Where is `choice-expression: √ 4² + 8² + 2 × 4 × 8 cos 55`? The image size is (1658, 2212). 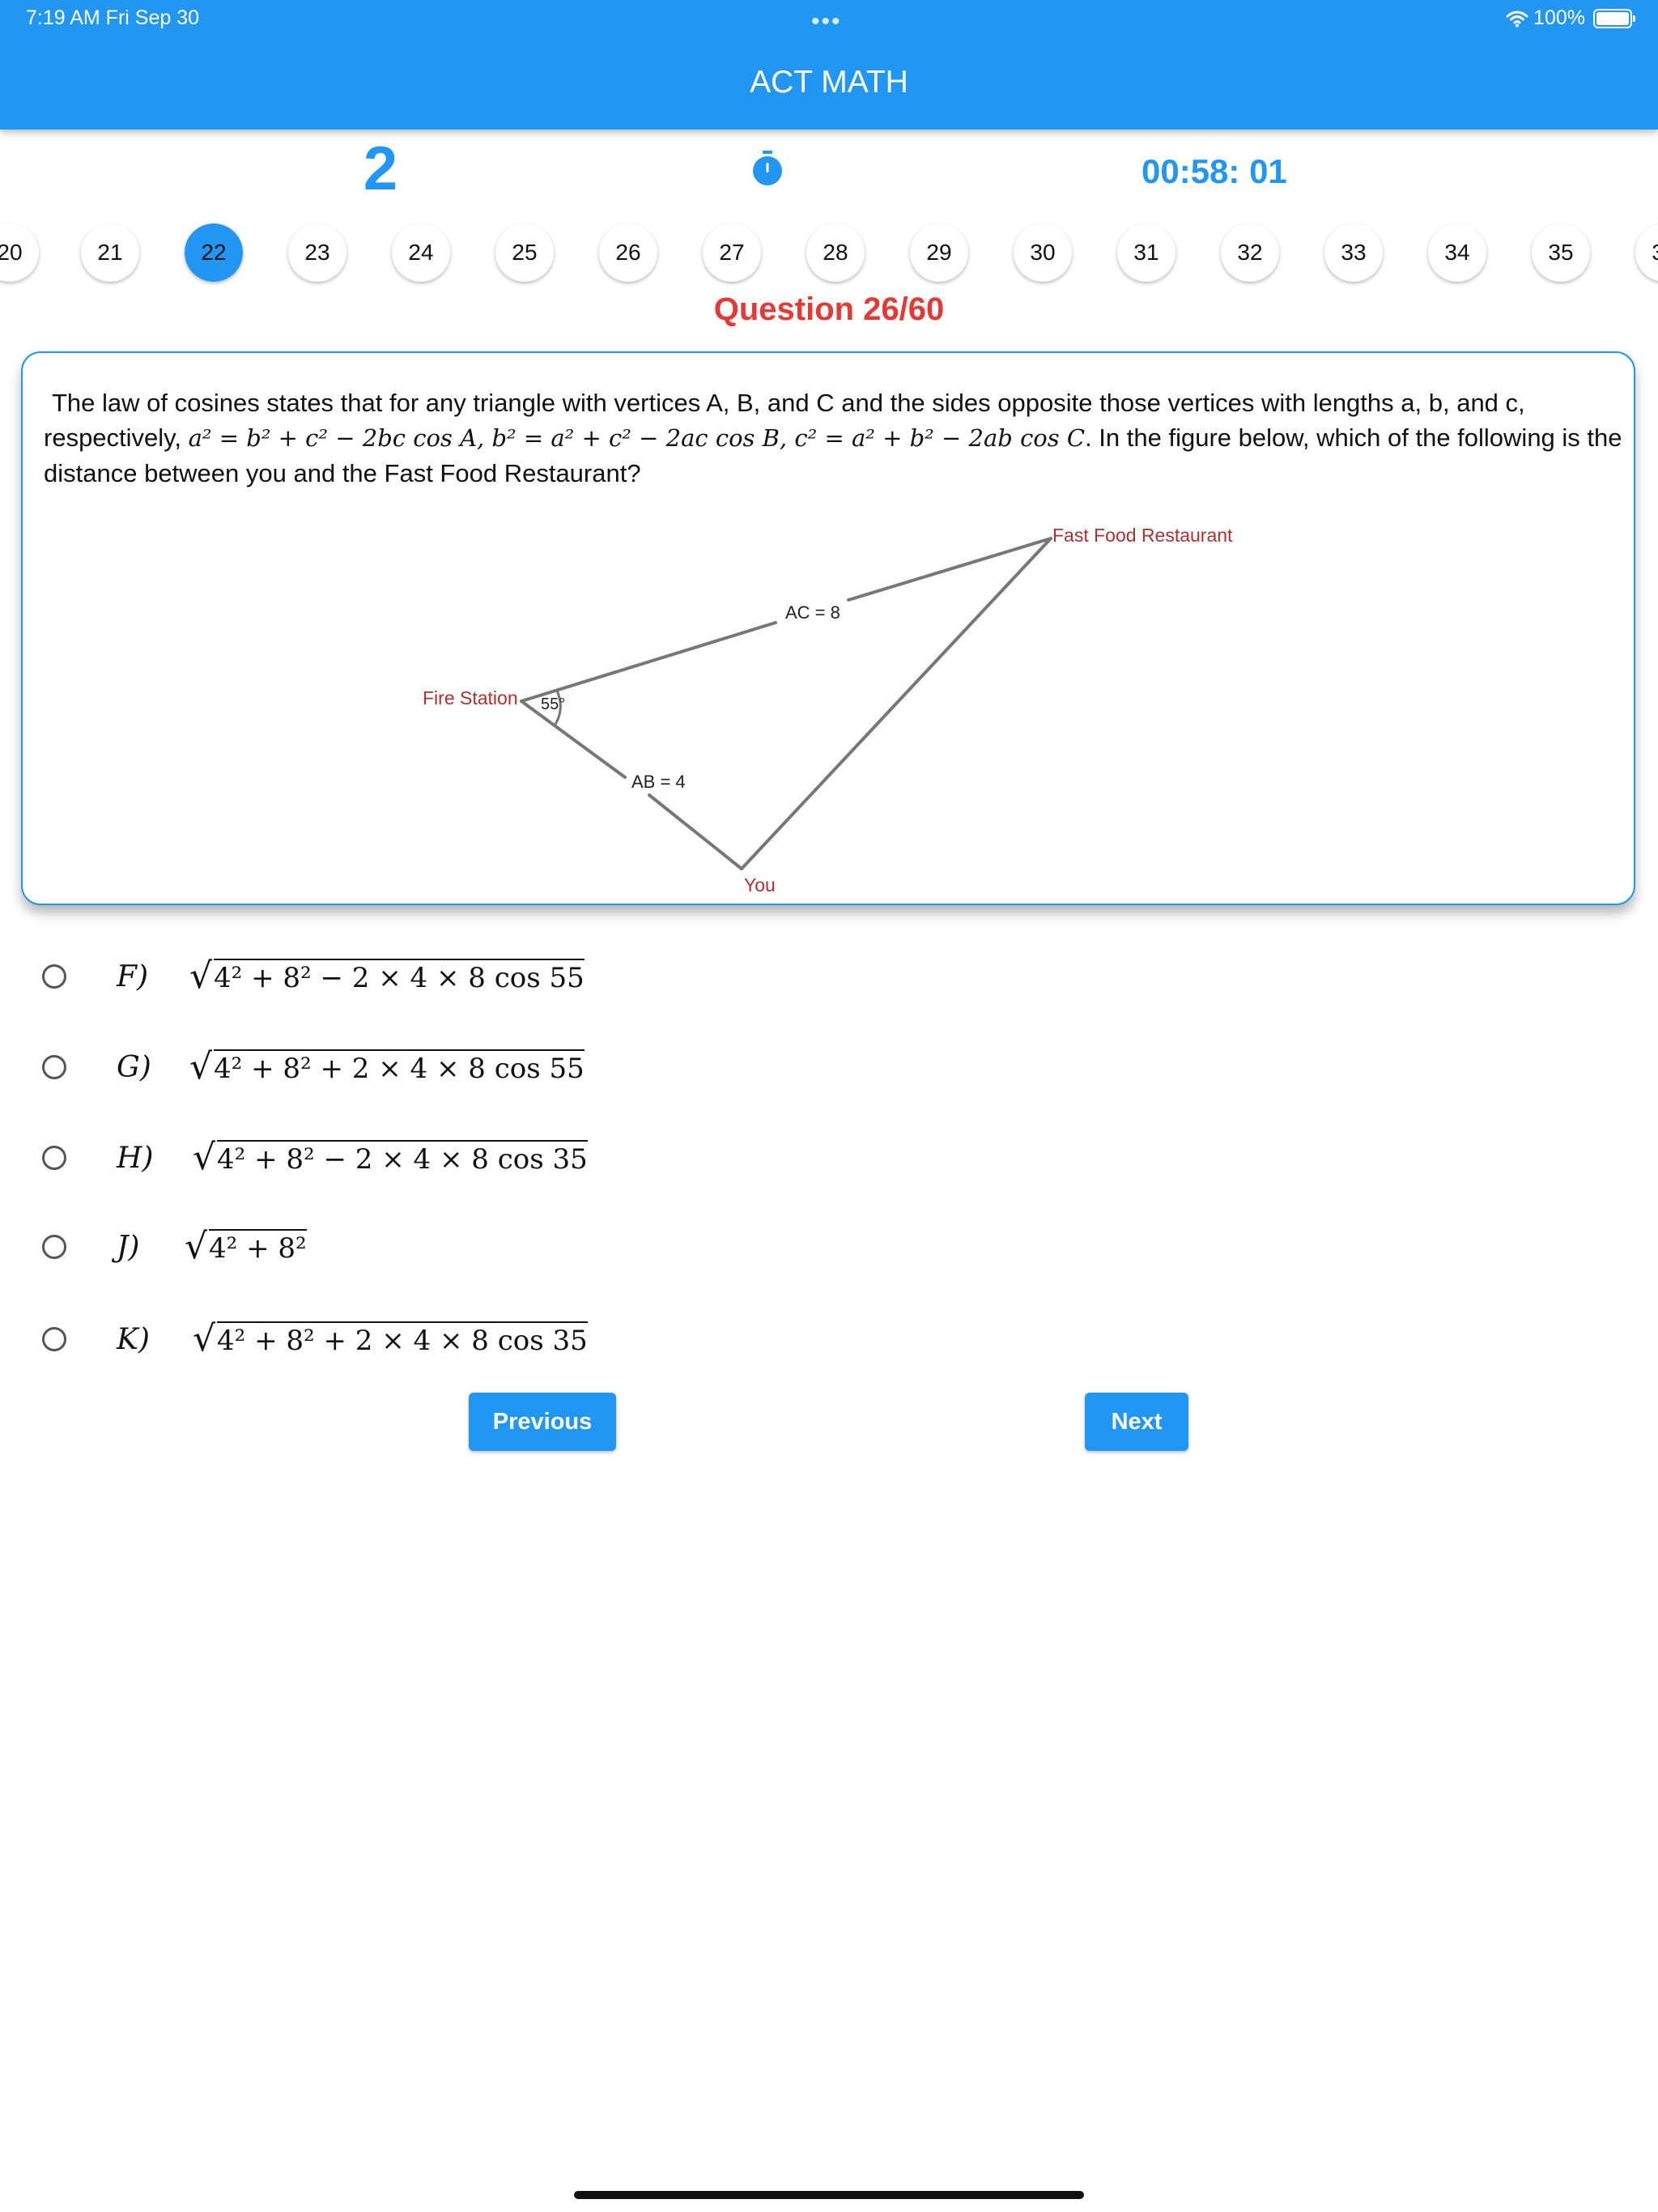 choice-expression: √ 4² + 8² + 2 × 4 × 8 cos 55 is located at coordinates (387, 1067).